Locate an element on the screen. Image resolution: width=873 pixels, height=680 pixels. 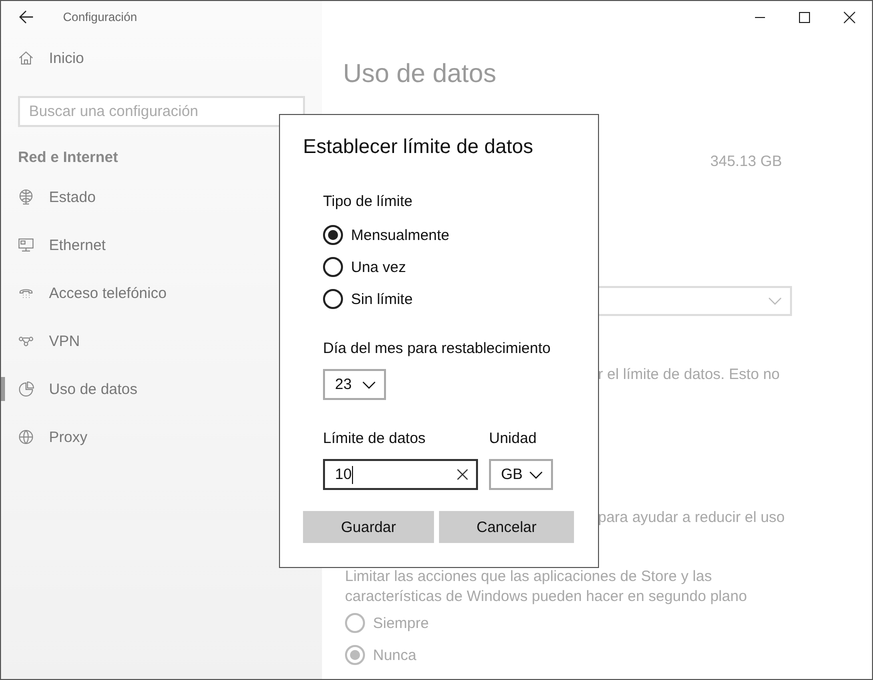
page-title: Uso de datos is located at coordinates (420, 73).